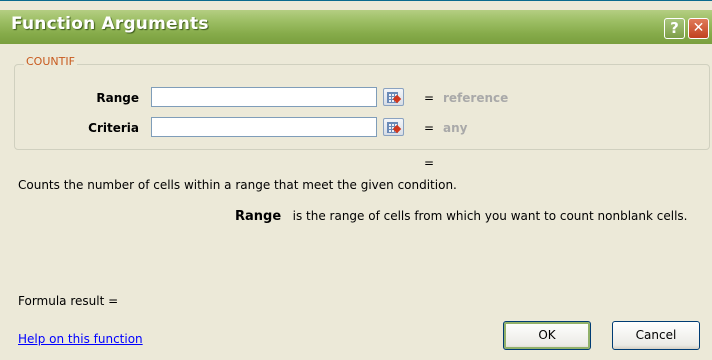 The width and height of the screenshot is (712, 360). I want to click on criteria-result: any, so click(455, 128).